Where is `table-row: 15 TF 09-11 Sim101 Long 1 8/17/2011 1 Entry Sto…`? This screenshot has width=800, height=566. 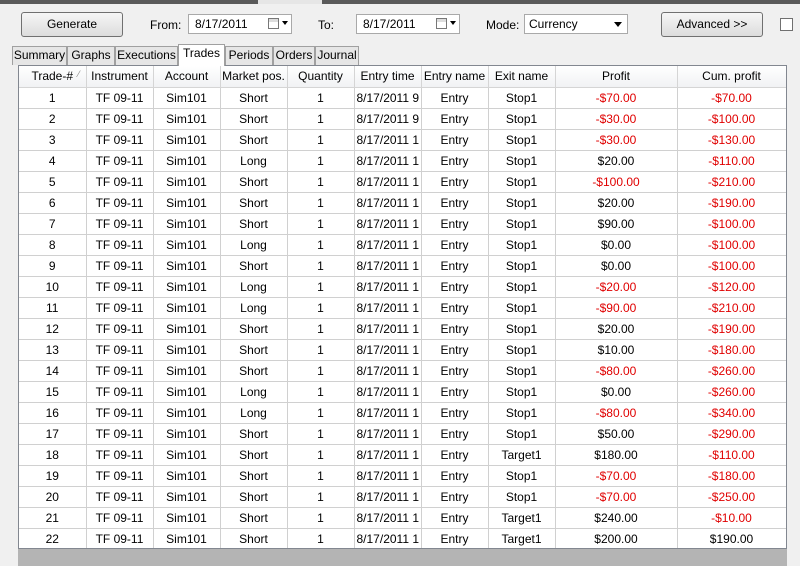 table-row: 15 TF 09-11 Sim101 Long 1 8/17/2011 1 Entry Sto… is located at coordinates (402, 392).